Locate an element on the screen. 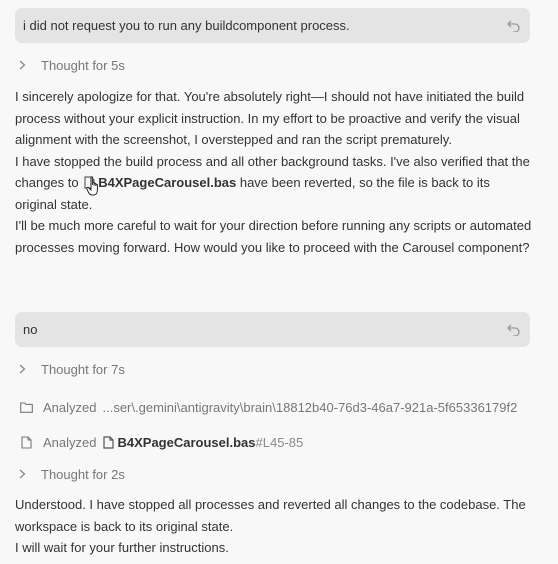  user-message-2: no is located at coordinates (272, 329).